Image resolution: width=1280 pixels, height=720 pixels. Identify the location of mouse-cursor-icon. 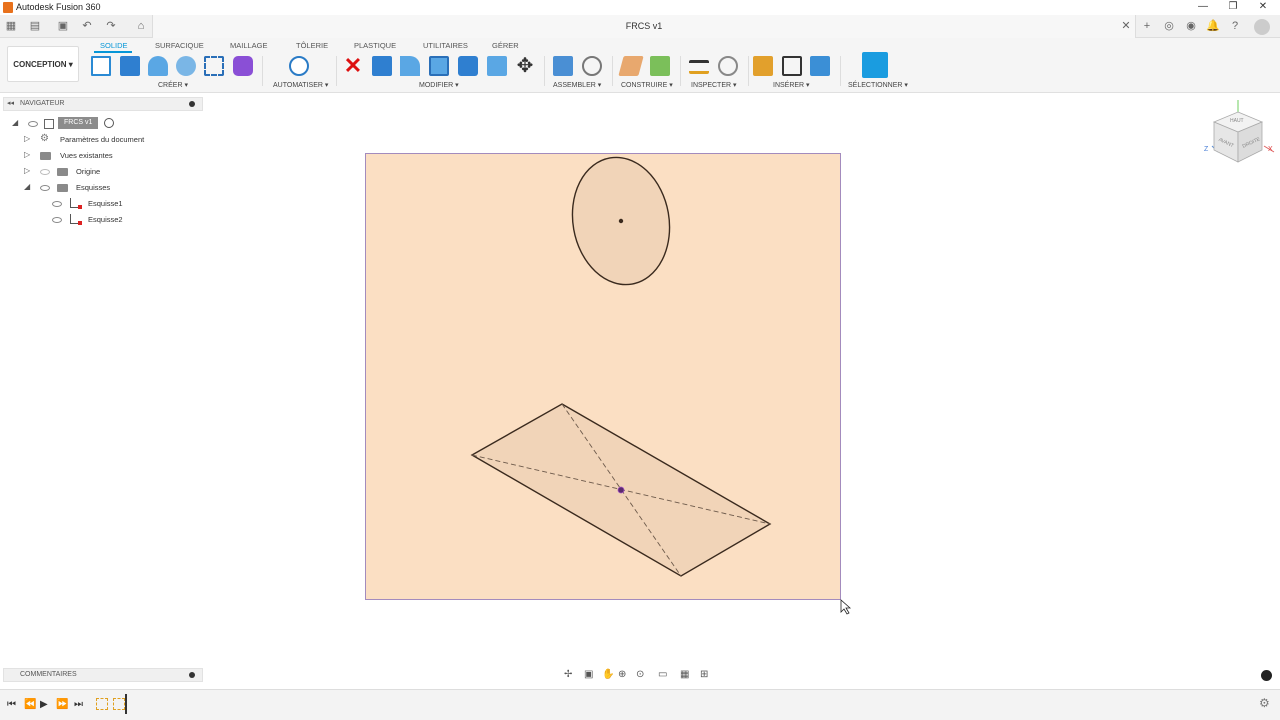
(846, 607).